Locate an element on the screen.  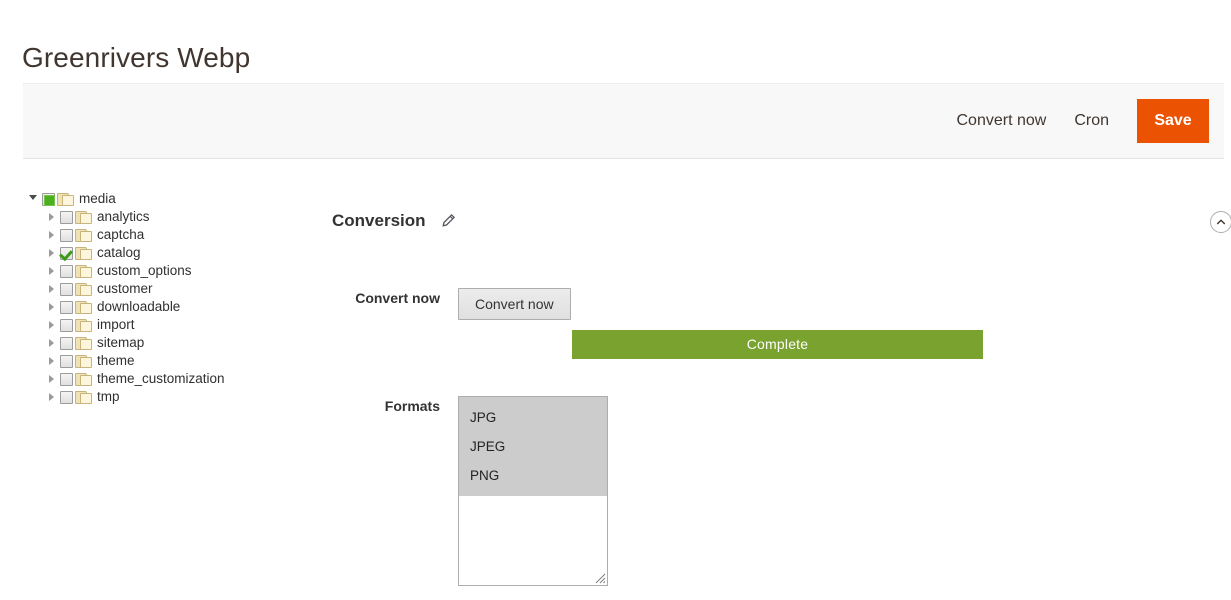
formats-multiselect: JPG JPEG PNG is located at coordinates (533, 491).